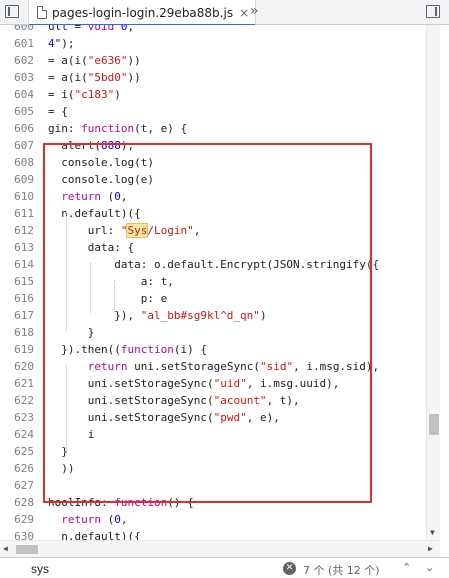 The width and height of the screenshot is (449, 578). Describe the element at coordinates (17, 30) in the screenshot. I see `line-number: 600` at that location.